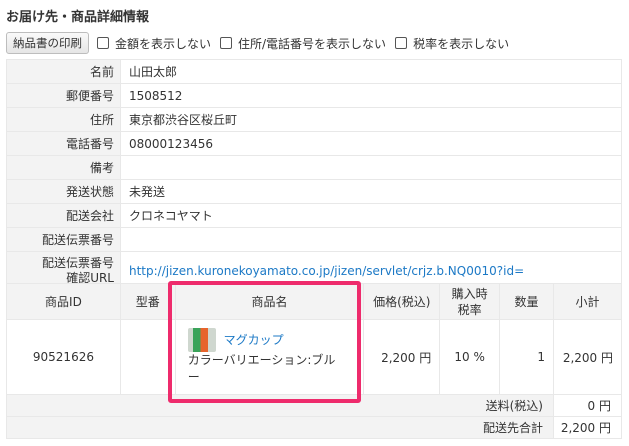 The height and width of the screenshot is (446, 629). I want to click on info-row-address: 住所 東京都渋谷区桜丘町, so click(314, 119).